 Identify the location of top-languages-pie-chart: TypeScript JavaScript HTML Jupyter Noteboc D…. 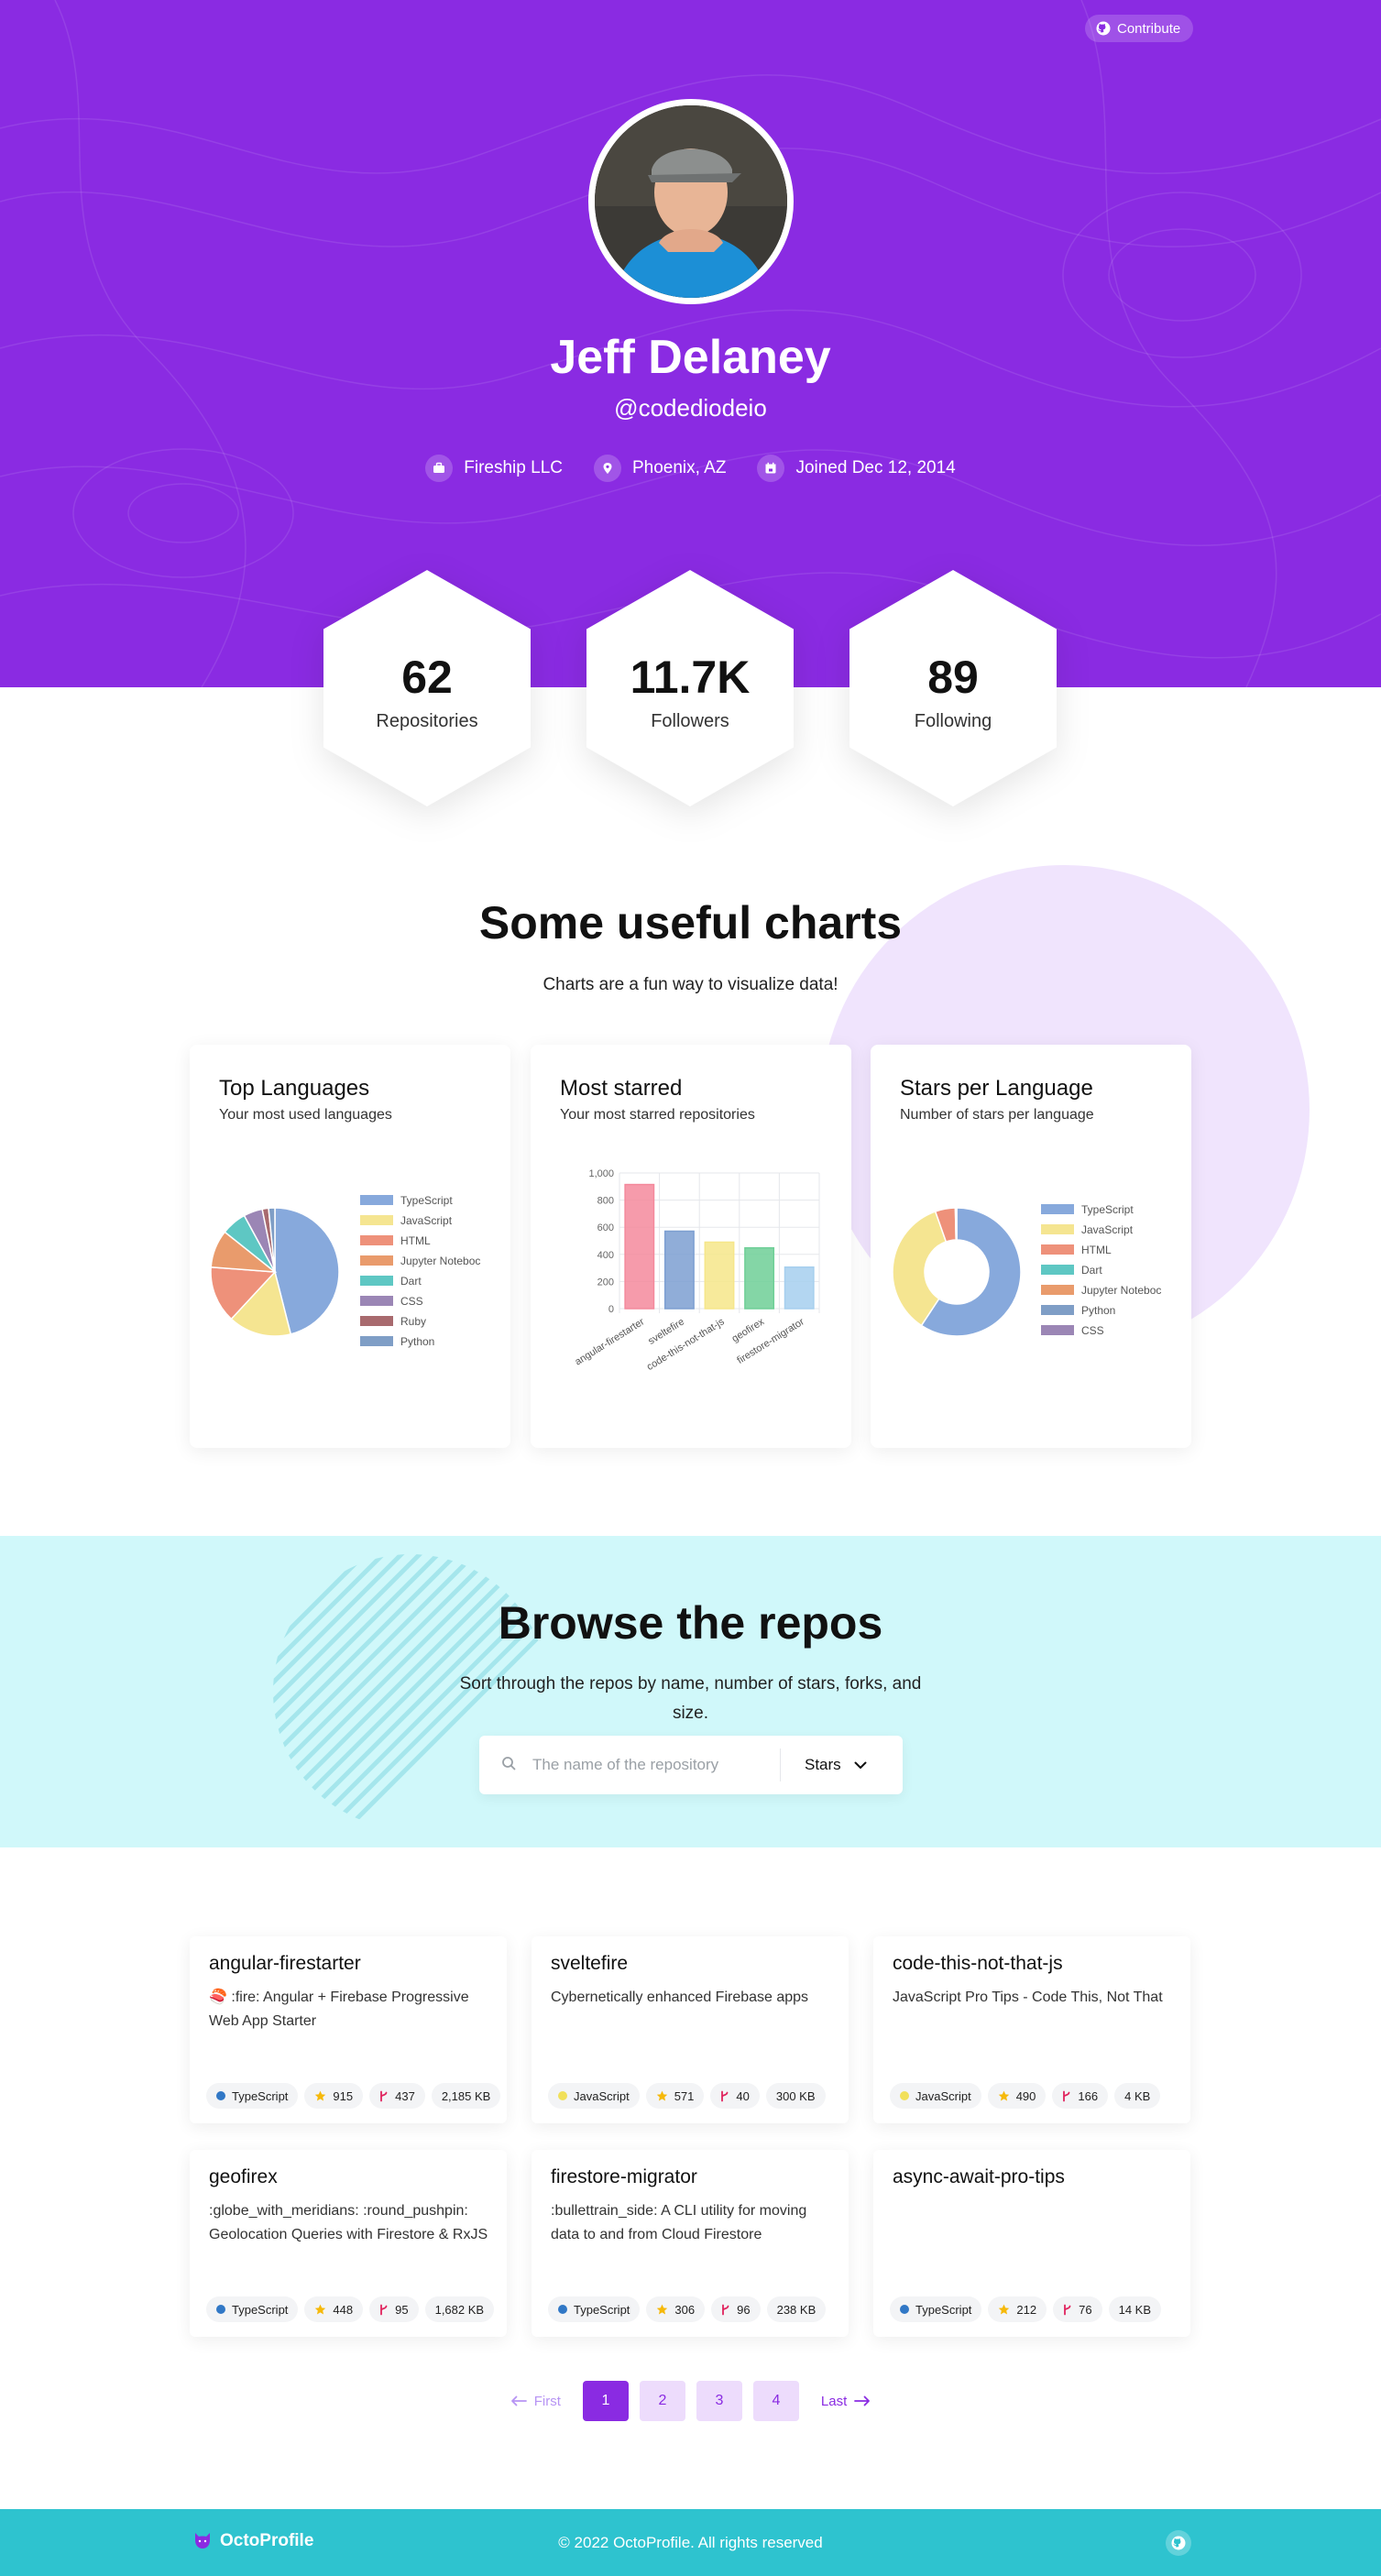
(345, 1271).